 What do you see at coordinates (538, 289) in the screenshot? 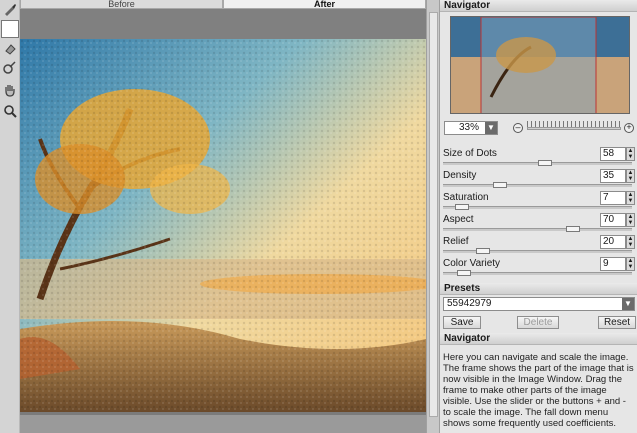
I see `presets-header: Presets` at bounding box center [538, 289].